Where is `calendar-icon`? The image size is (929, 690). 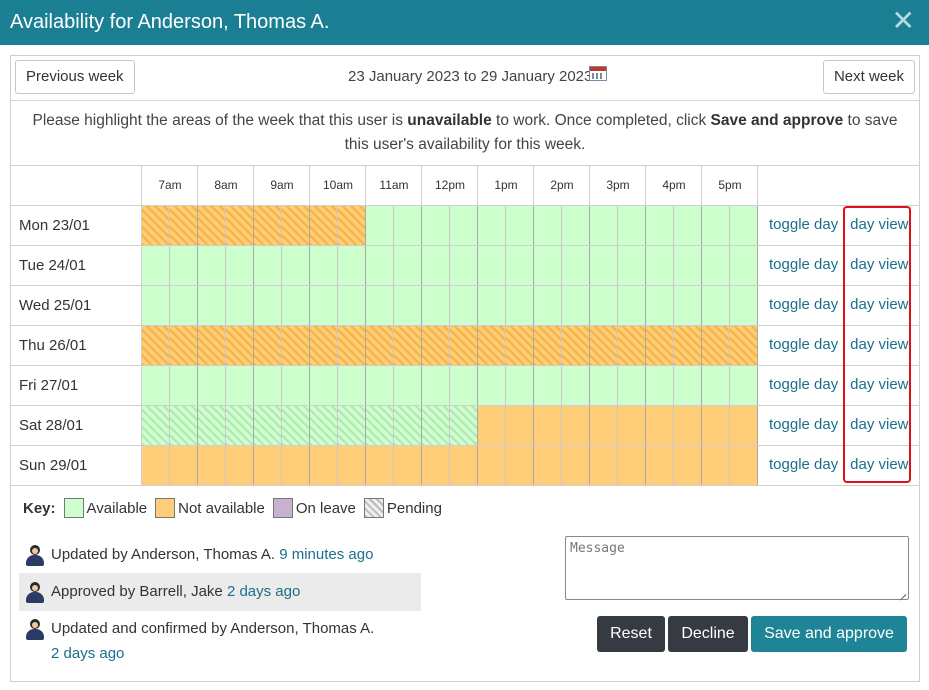
calendar-icon is located at coordinates (598, 73).